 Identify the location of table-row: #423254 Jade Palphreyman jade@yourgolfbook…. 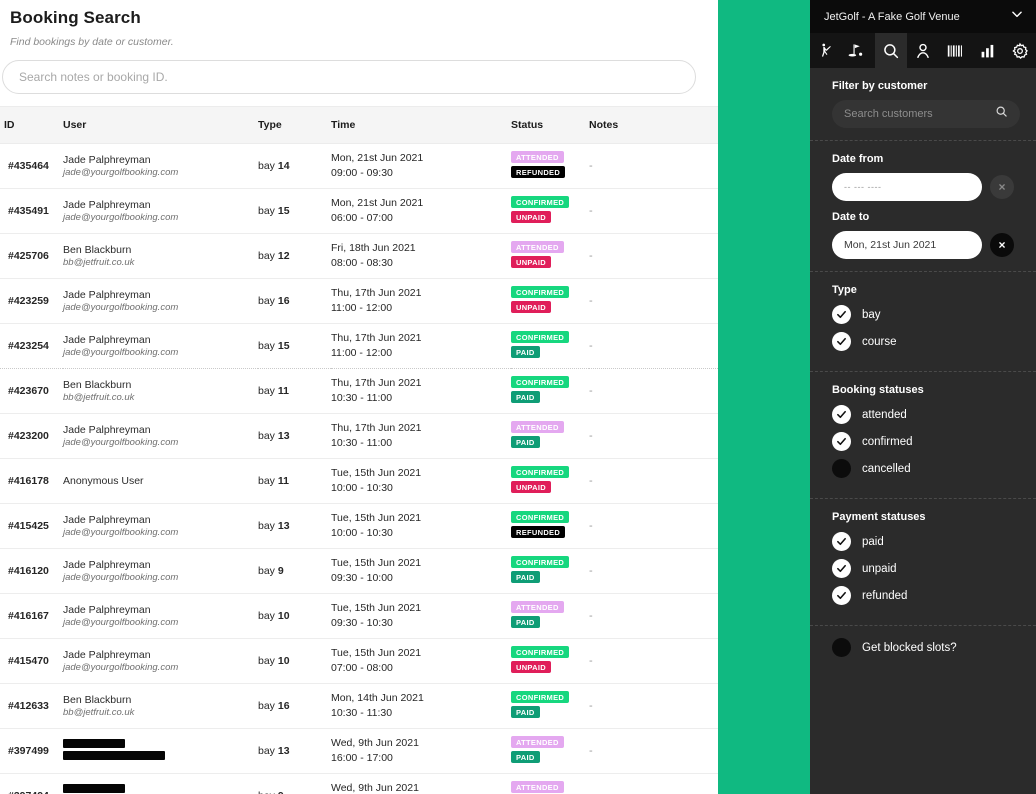
(359, 346).